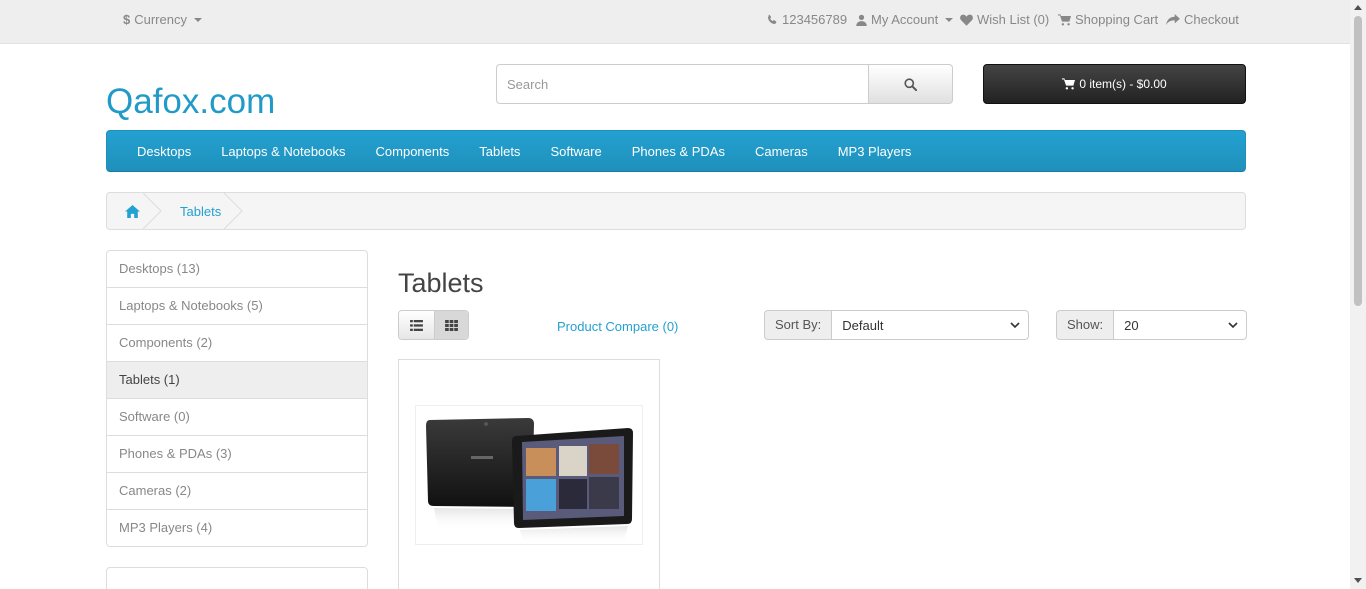  I want to click on cart-button: 0 item(s) - $0.00, so click(1114, 84).